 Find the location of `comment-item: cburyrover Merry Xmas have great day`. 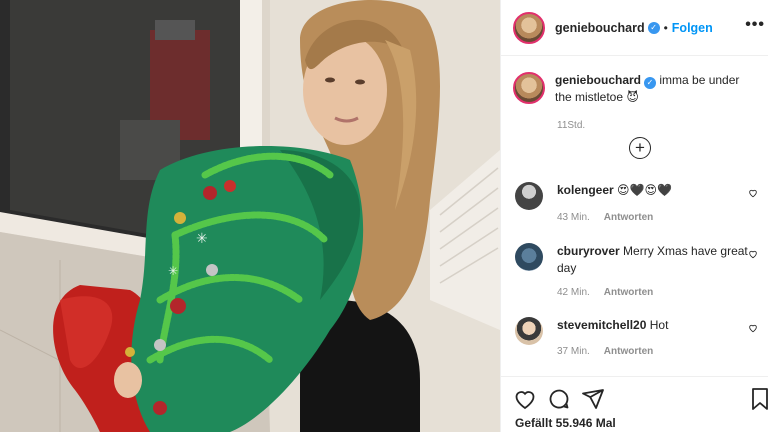

comment-item: cburyrover Merry Xmas have great day is located at coordinates (640, 260).